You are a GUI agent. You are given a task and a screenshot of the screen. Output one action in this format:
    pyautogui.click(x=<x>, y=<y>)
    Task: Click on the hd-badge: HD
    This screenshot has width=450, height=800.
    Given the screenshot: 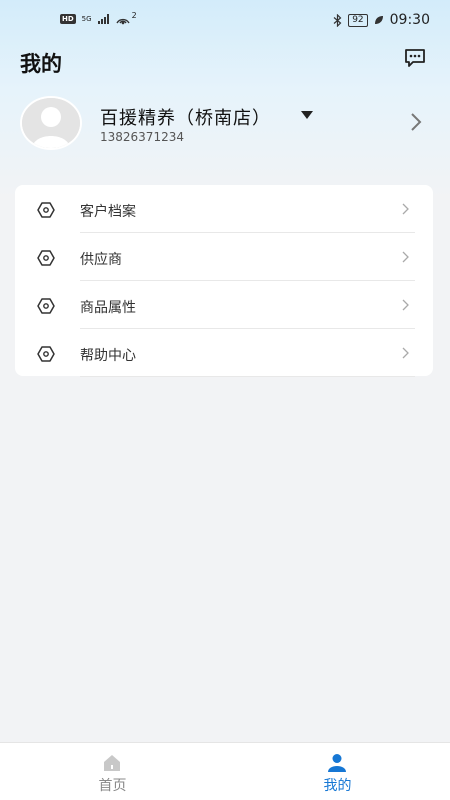 What is the action you would take?
    pyautogui.click(x=68, y=19)
    